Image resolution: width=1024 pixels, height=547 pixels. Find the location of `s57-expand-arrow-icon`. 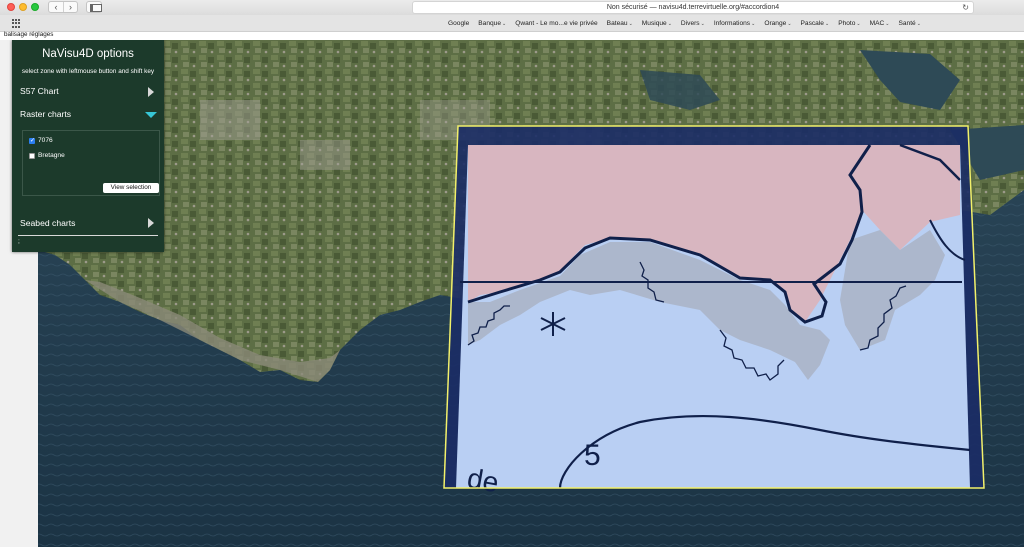

s57-expand-arrow-icon is located at coordinates (151, 92).